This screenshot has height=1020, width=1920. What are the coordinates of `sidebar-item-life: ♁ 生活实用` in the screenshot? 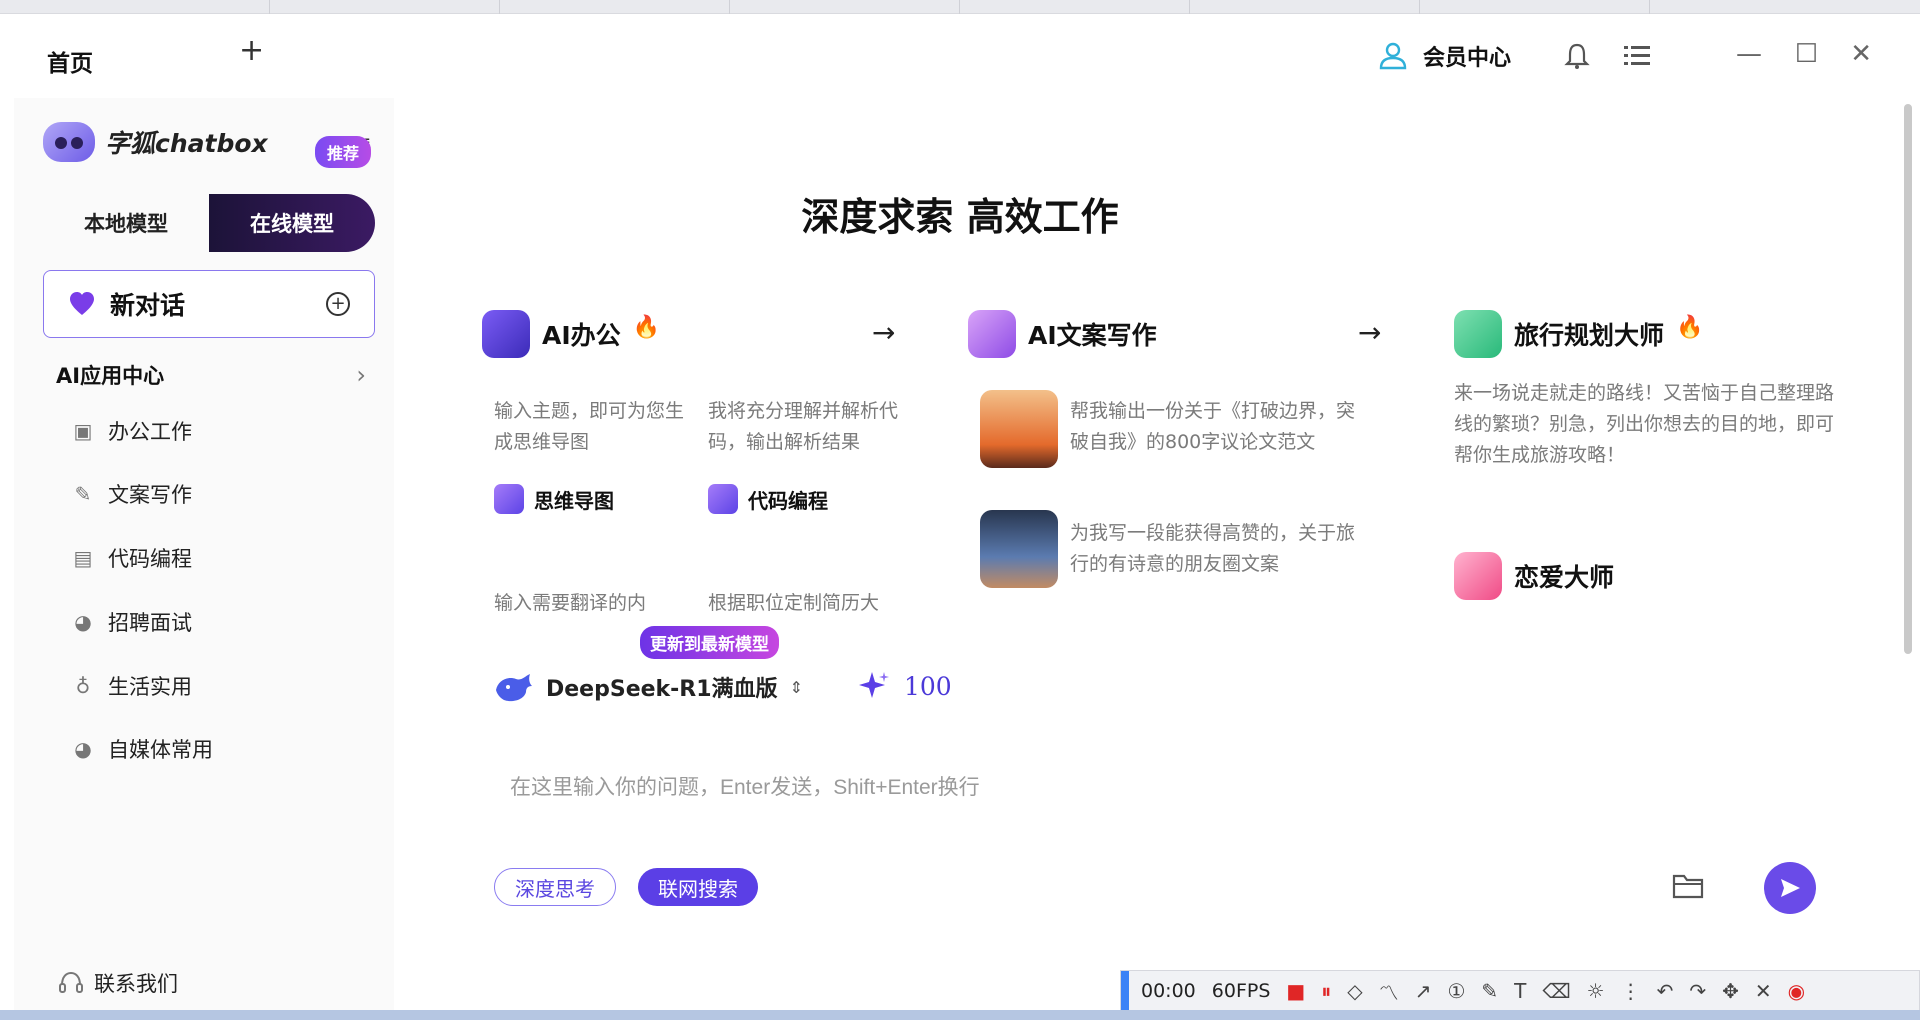 It's located at (132, 686).